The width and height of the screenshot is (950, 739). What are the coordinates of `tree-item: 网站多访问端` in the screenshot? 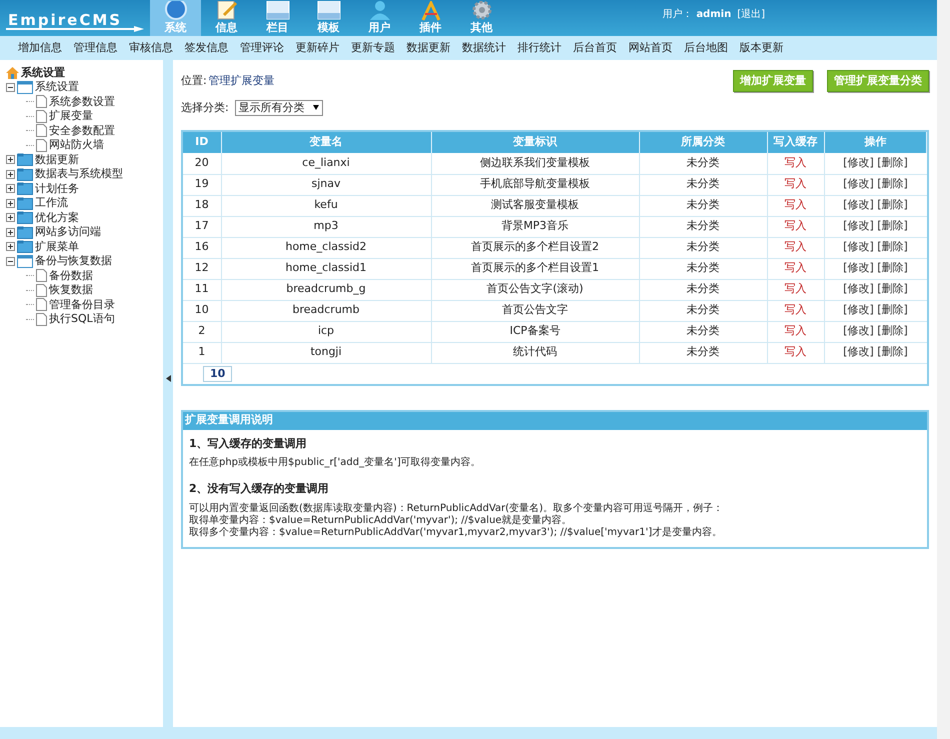 It's located at (68, 232).